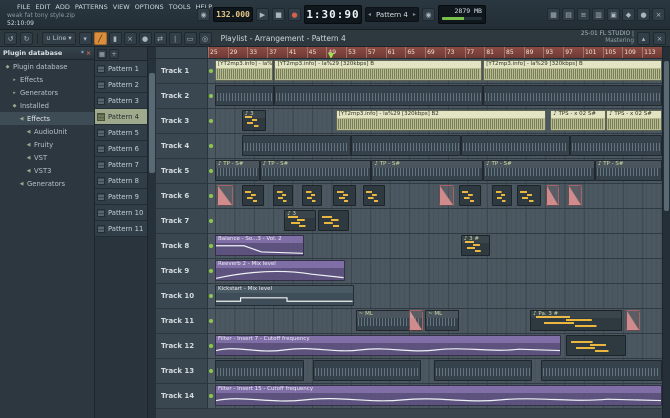 Image resolution: width=670 pixels, height=418 pixels. I want to click on browser-item-generators: ▸ Generators, so click(47, 92).